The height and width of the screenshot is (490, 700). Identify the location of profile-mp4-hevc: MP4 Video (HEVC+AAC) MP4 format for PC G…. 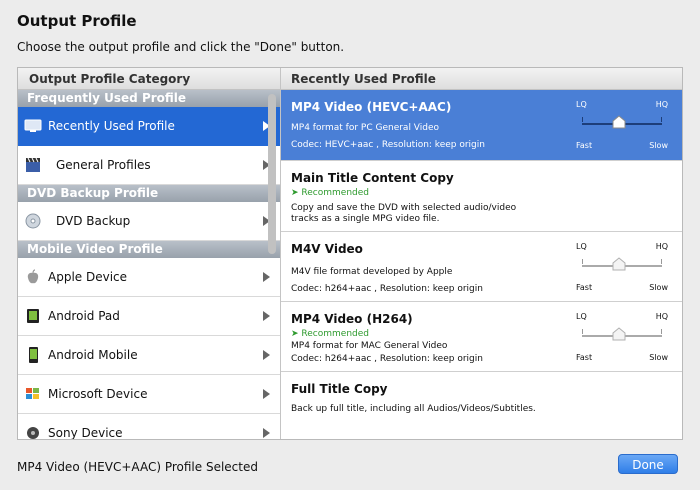
(481, 125).